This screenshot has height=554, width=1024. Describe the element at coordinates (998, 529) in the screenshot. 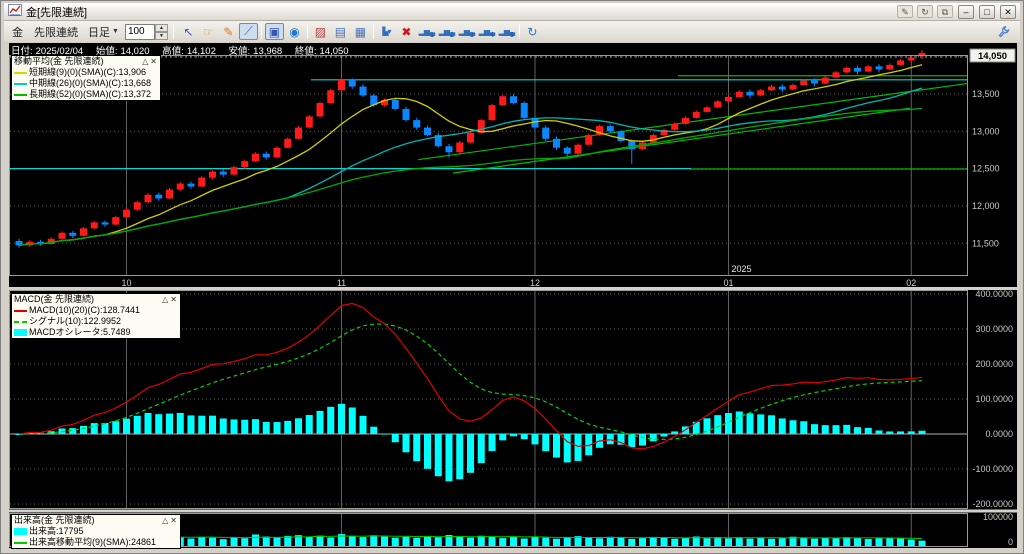

I see `volume-axis-labels: 100000 0` at that location.